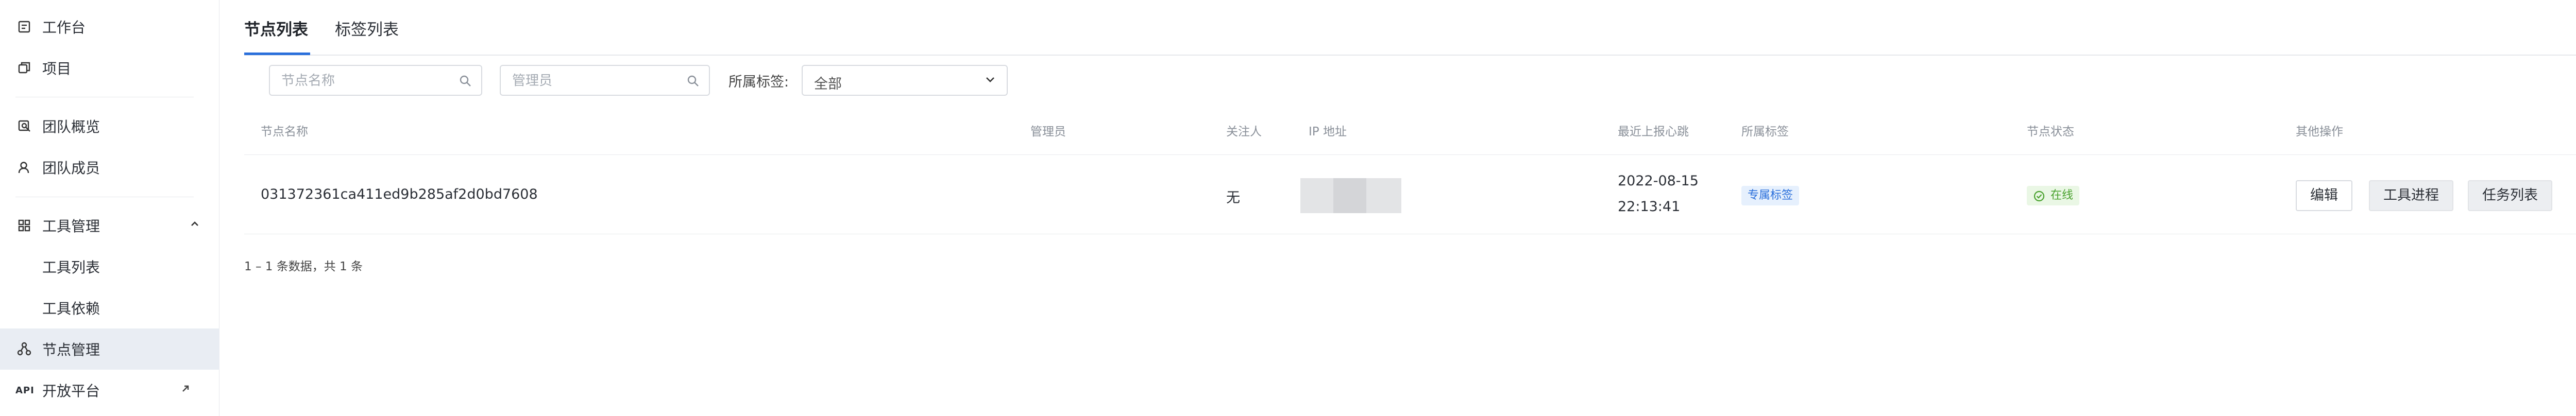 The height and width of the screenshot is (416, 2576). What do you see at coordinates (71, 126) in the screenshot?
I see `sidebar-item-label: 团队概览` at bounding box center [71, 126].